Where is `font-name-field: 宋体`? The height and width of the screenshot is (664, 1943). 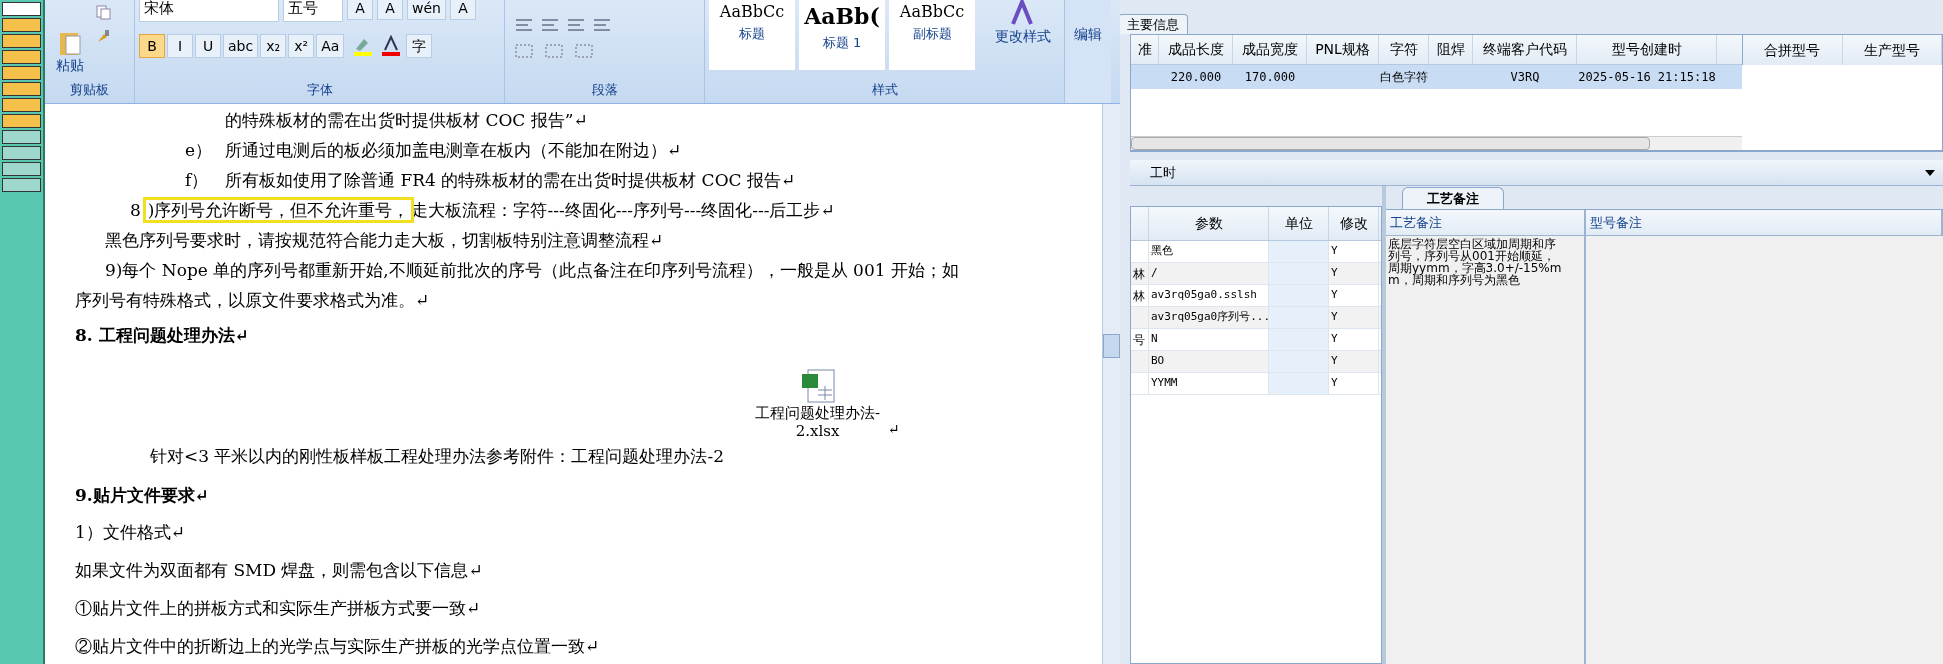
font-name-field: 宋体 is located at coordinates (209, 11).